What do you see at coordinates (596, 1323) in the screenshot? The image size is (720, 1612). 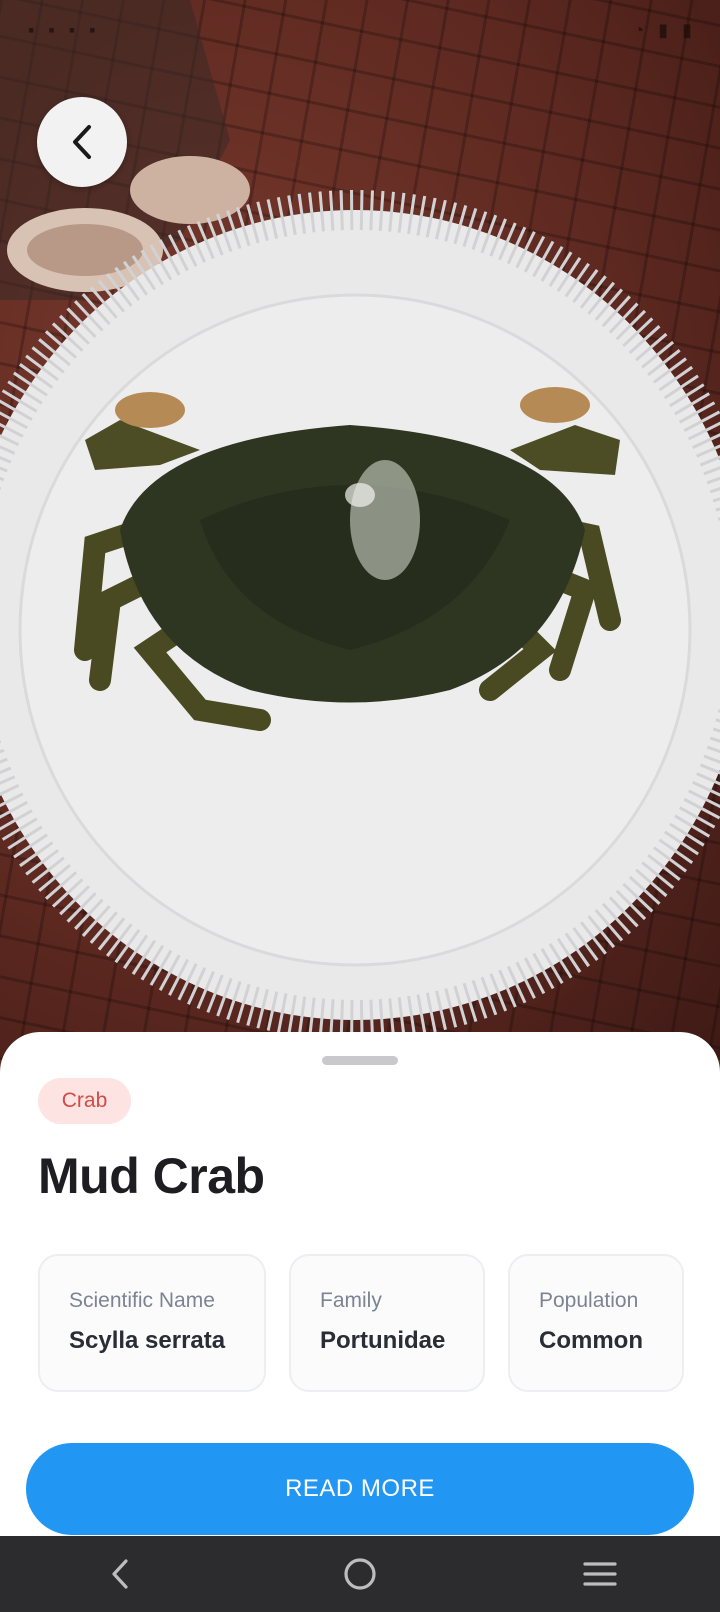 I see `info-card-population: Population Common` at bounding box center [596, 1323].